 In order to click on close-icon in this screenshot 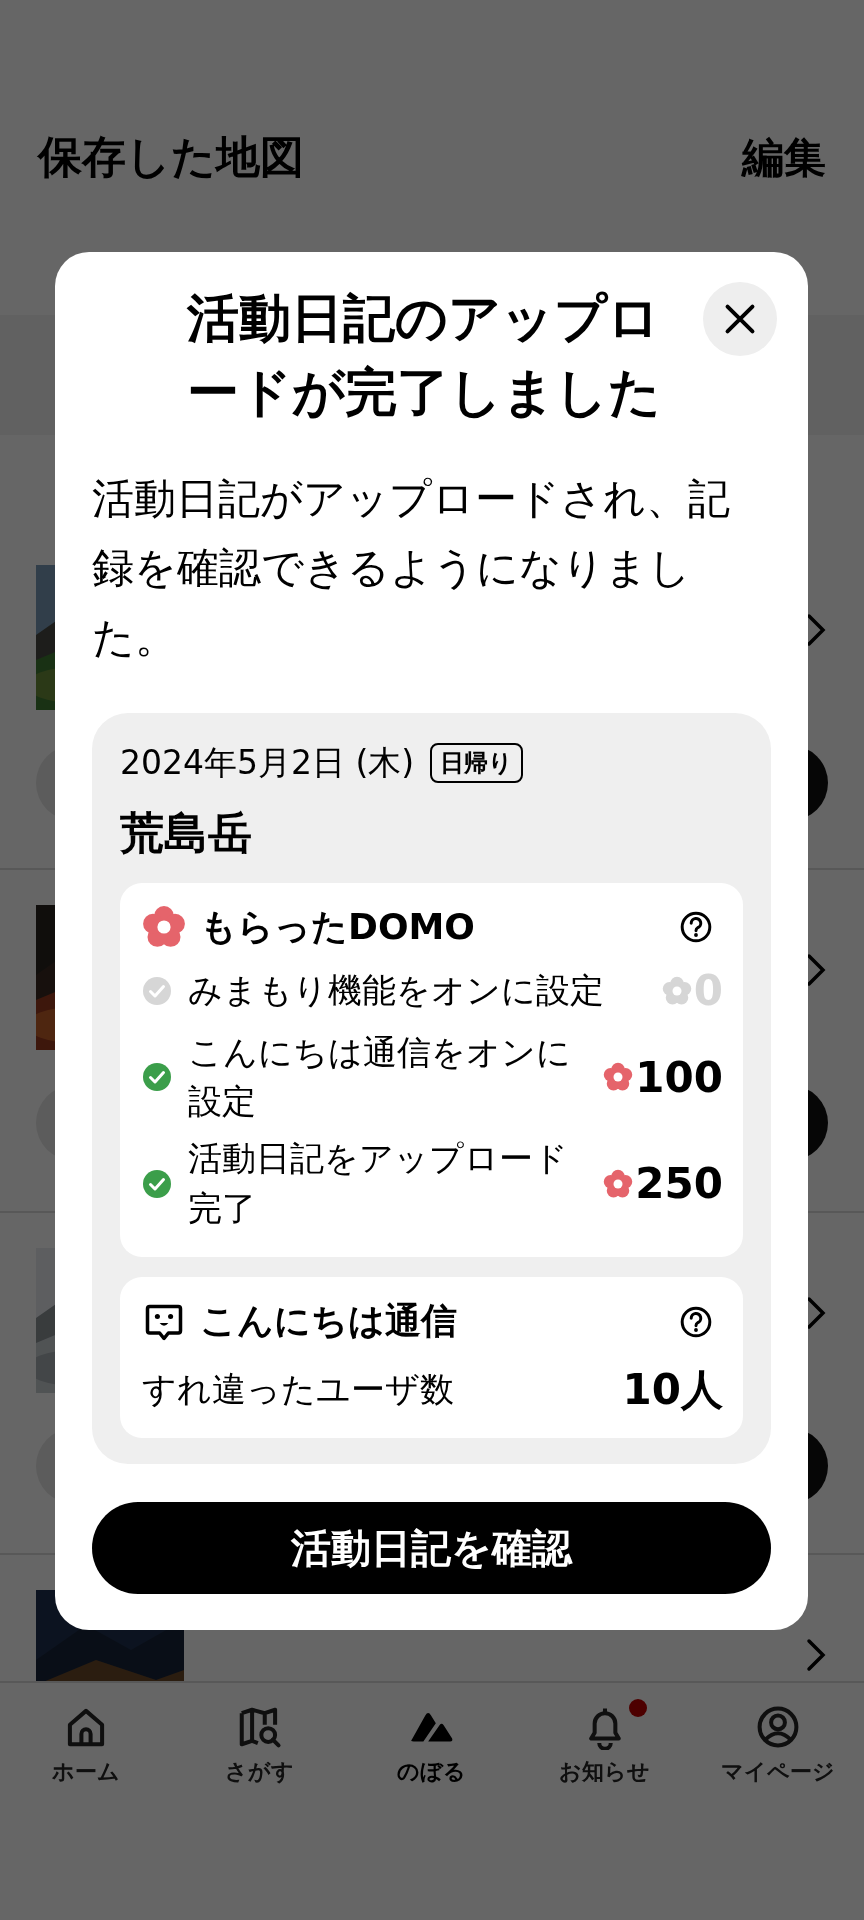, I will do `click(740, 319)`.